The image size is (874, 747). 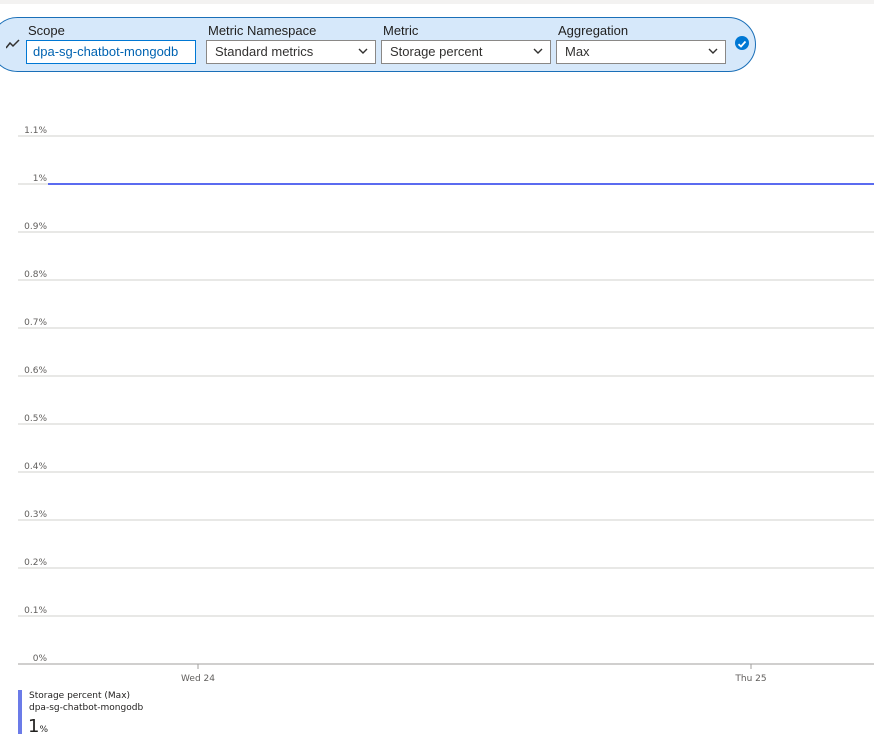 I want to click on metric-namespace-value: Standard metrics, so click(x=264, y=51).